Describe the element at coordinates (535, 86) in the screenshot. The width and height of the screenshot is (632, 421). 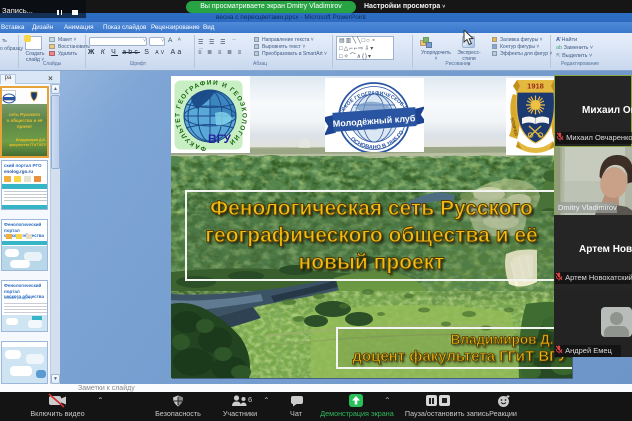
I see `svg-text: 1918` at that location.